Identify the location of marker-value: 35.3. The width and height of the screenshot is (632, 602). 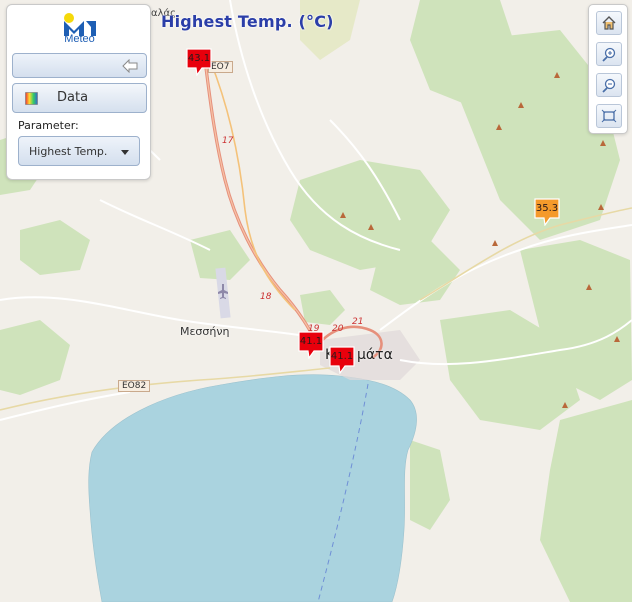
(547, 208).